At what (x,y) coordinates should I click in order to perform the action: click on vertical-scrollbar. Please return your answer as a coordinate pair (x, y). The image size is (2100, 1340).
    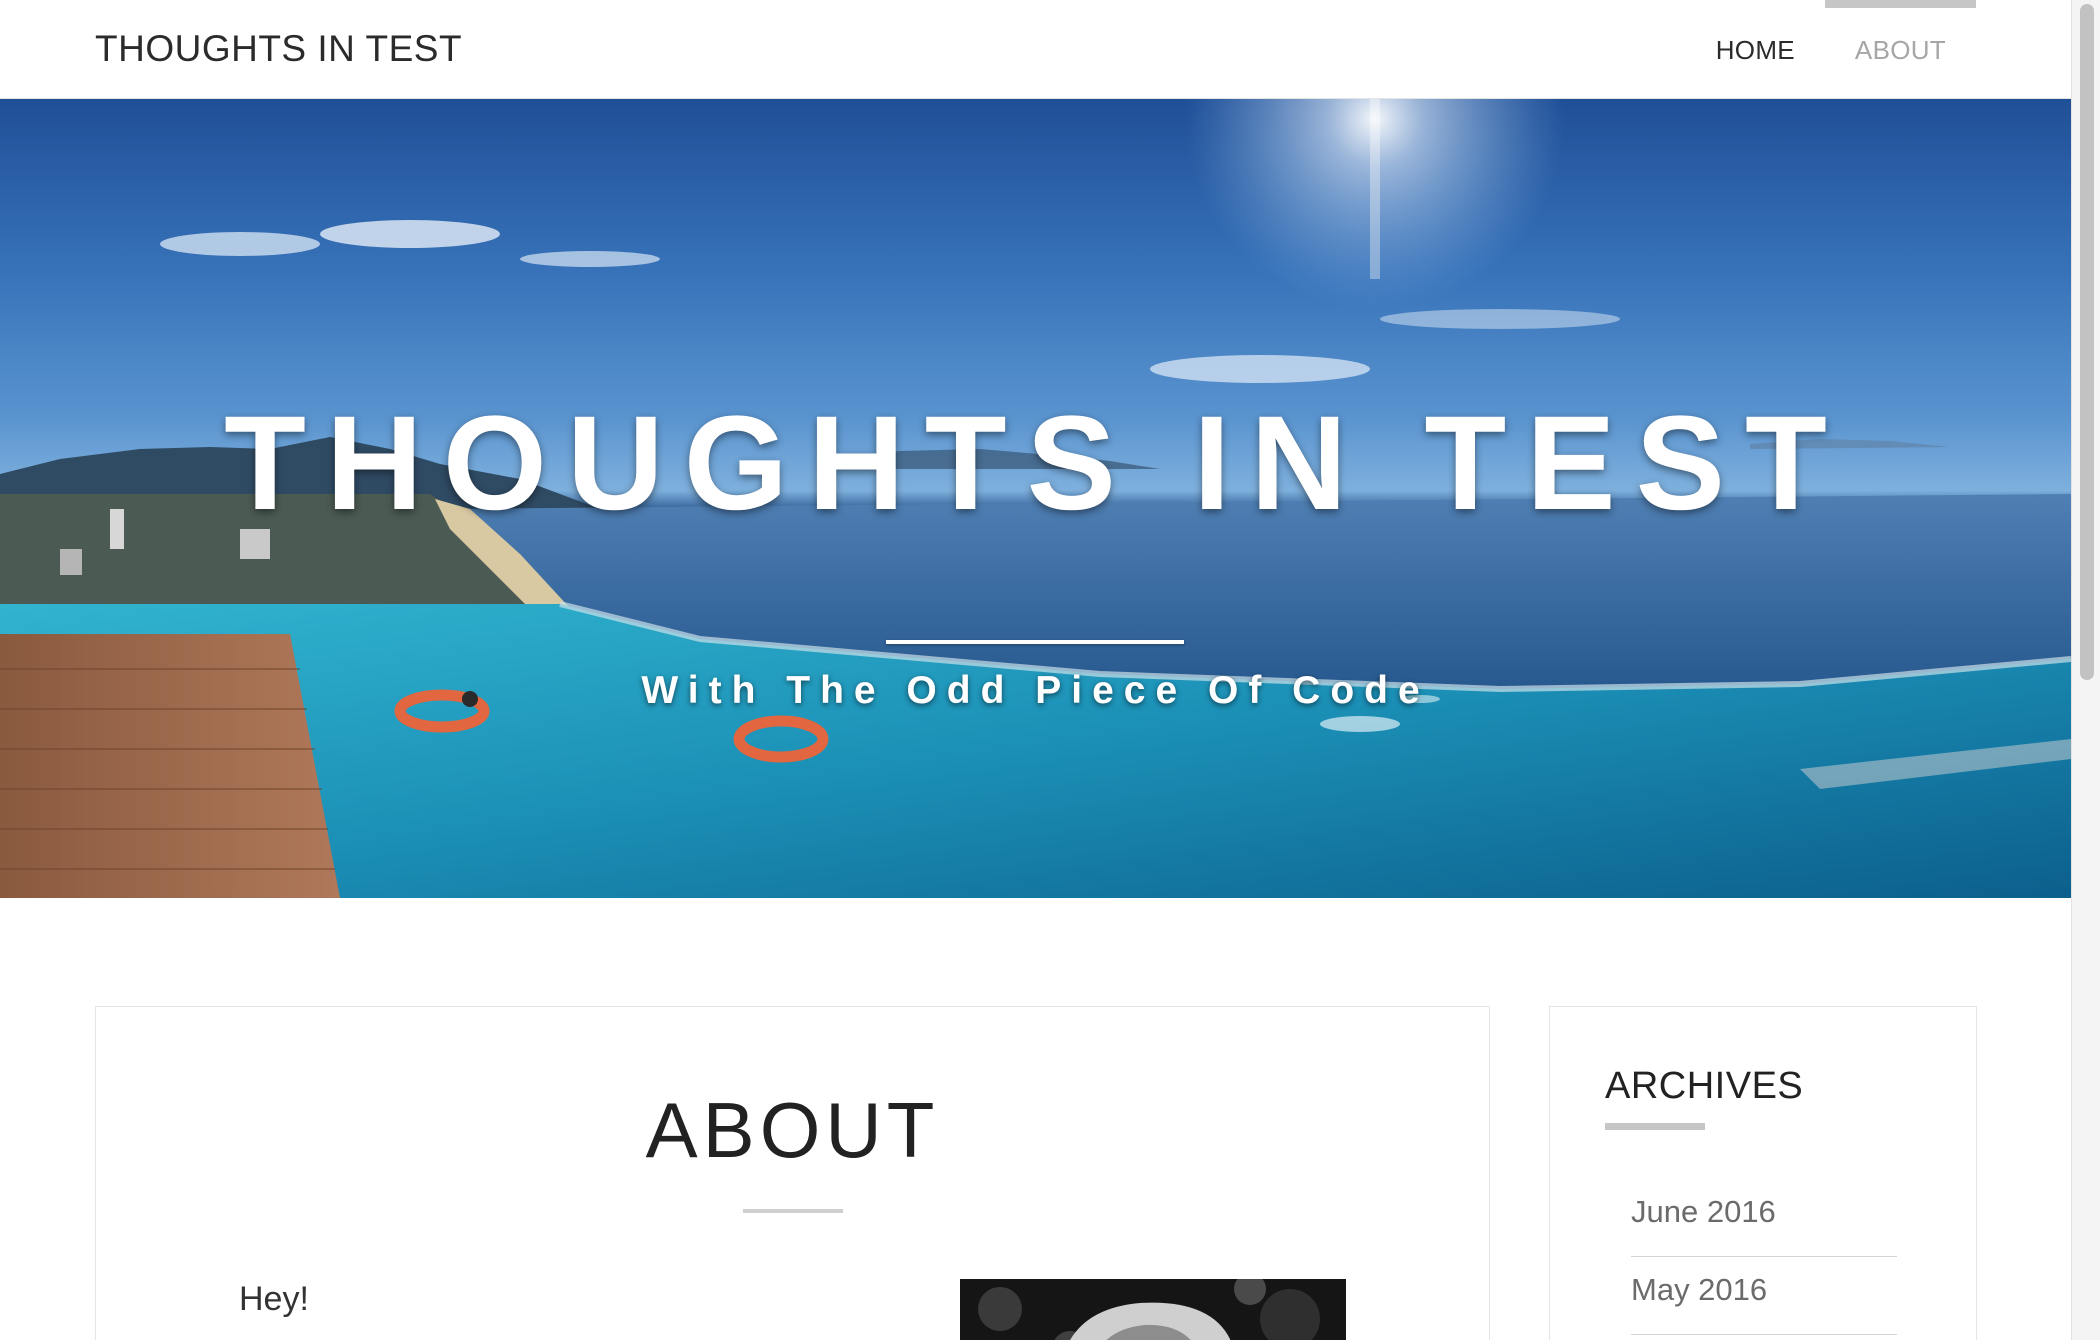
    Looking at the image, I should click on (2085, 670).